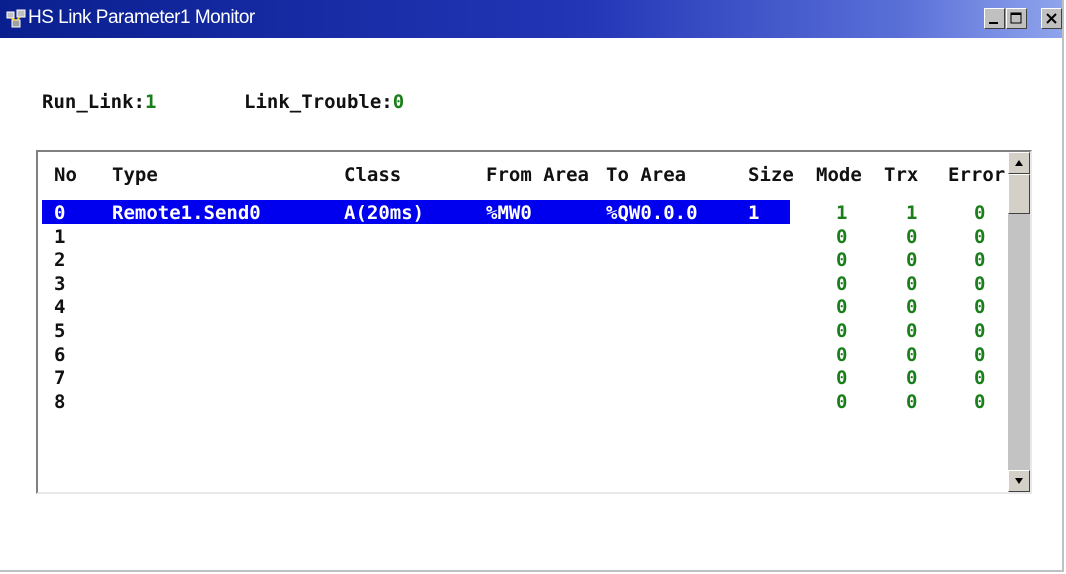 This screenshot has height=574, width=1066. What do you see at coordinates (60, 213) in the screenshot?
I see `cell-no: 0` at bounding box center [60, 213].